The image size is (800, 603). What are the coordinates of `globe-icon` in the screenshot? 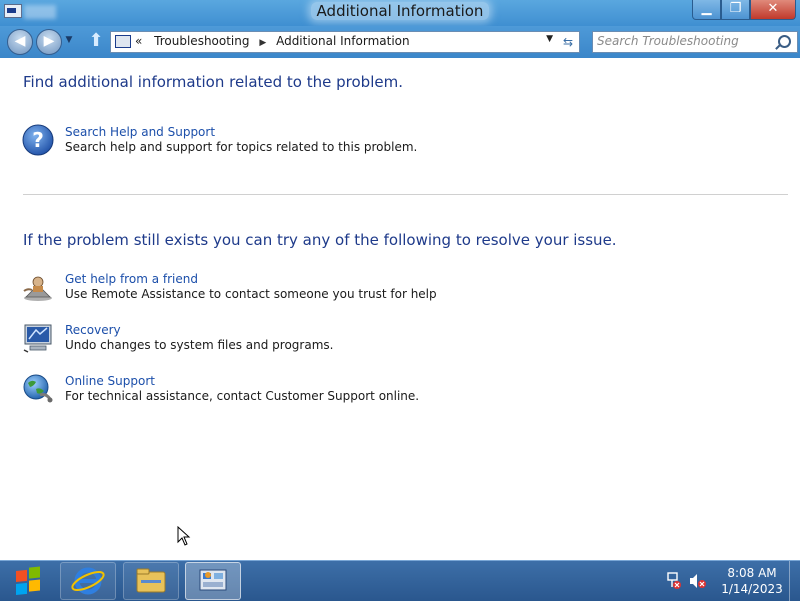 It's located at (38, 388).